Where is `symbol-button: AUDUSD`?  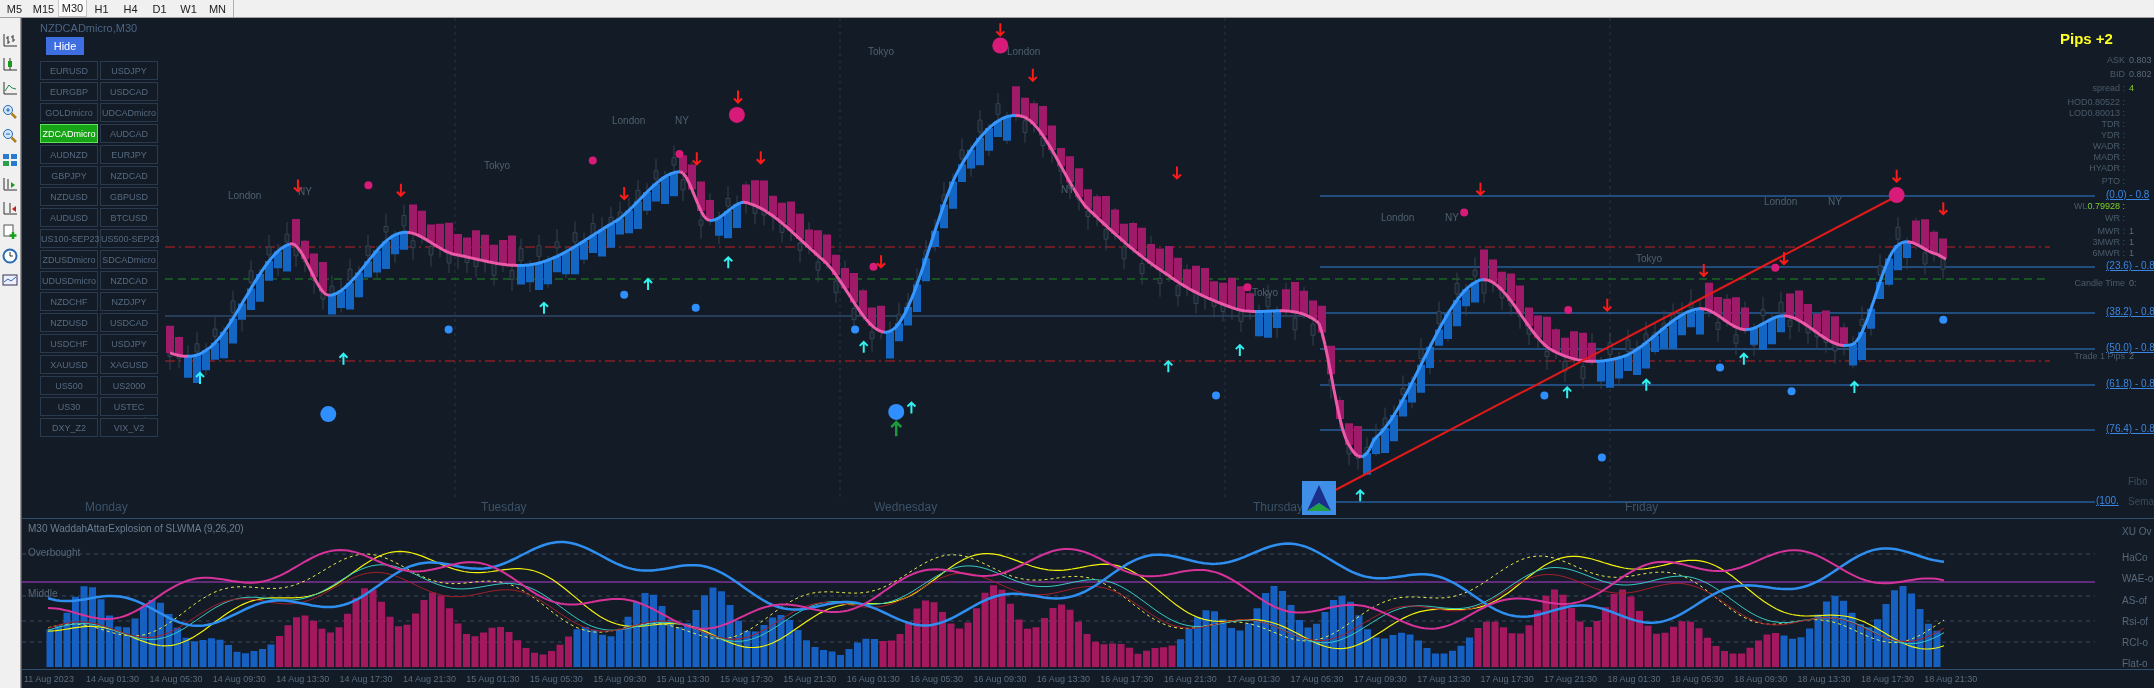
symbol-button: AUDUSD is located at coordinates (69, 217).